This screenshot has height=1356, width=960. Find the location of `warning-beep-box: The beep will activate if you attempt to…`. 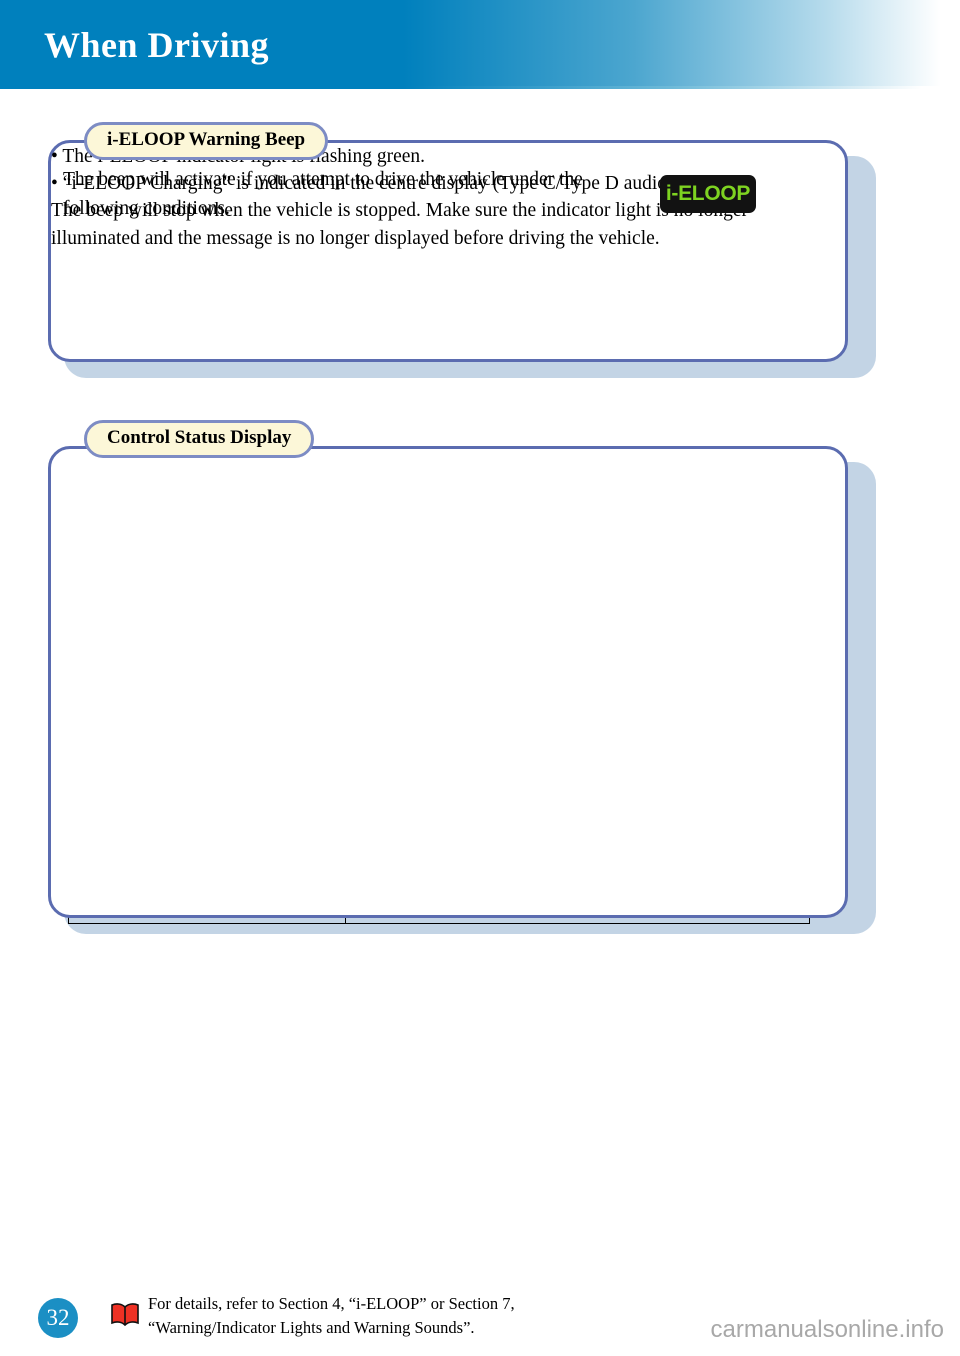

warning-beep-box: The beep will activate if you attempt to… is located at coordinates (448, 251).